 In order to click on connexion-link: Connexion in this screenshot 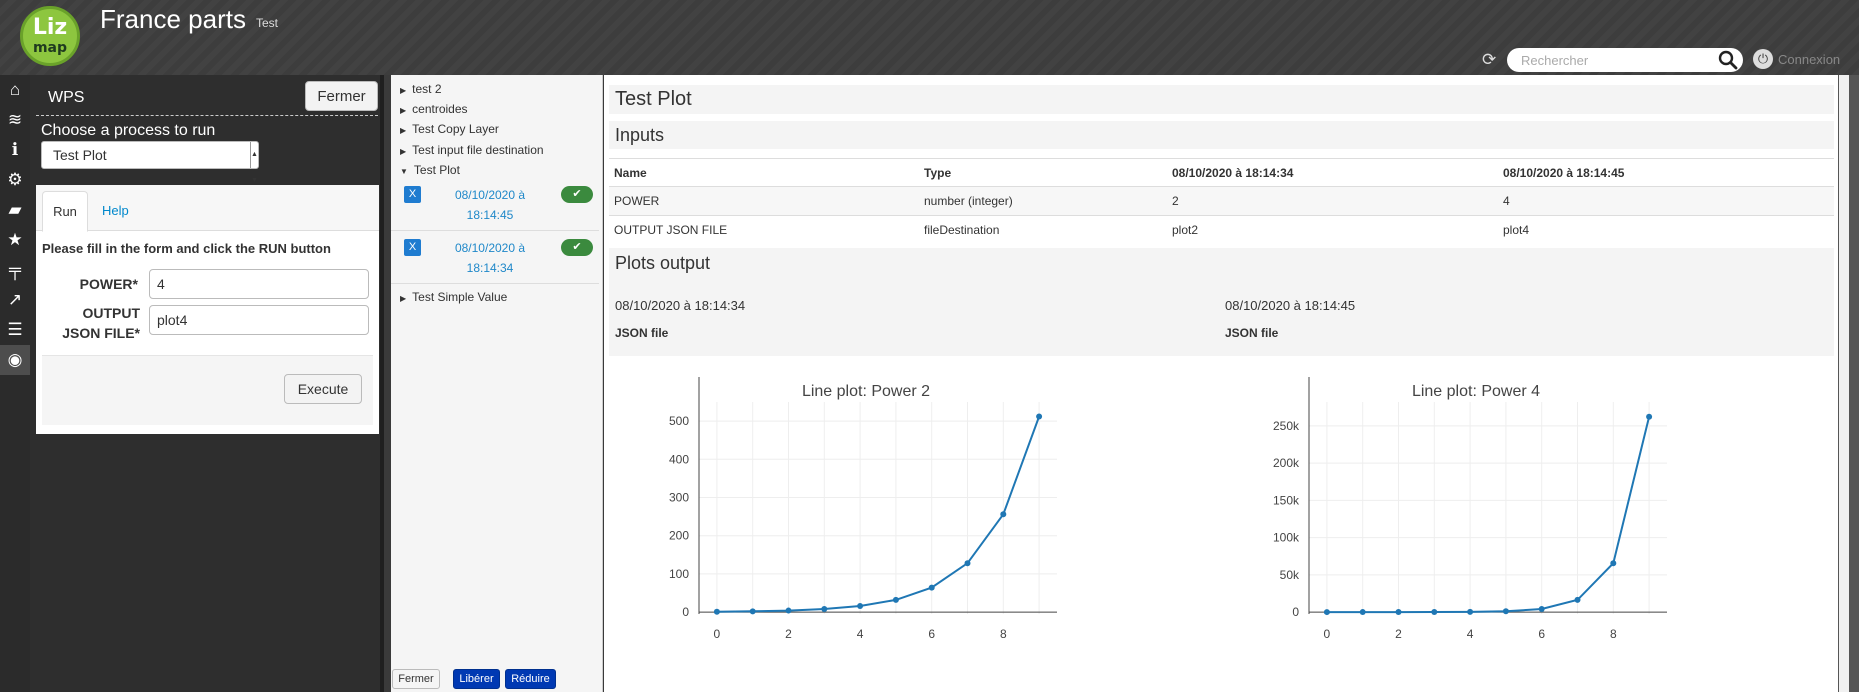, I will do `click(1809, 59)`.